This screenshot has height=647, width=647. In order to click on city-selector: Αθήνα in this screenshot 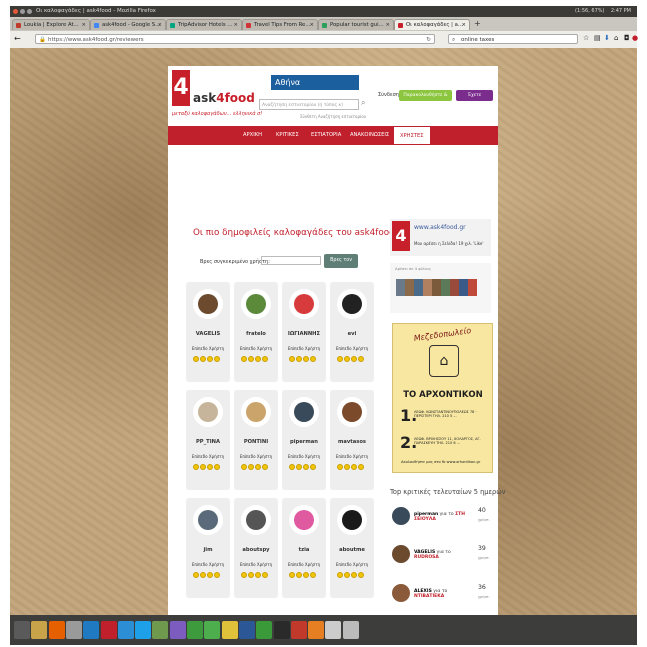, I will do `click(315, 82)`.